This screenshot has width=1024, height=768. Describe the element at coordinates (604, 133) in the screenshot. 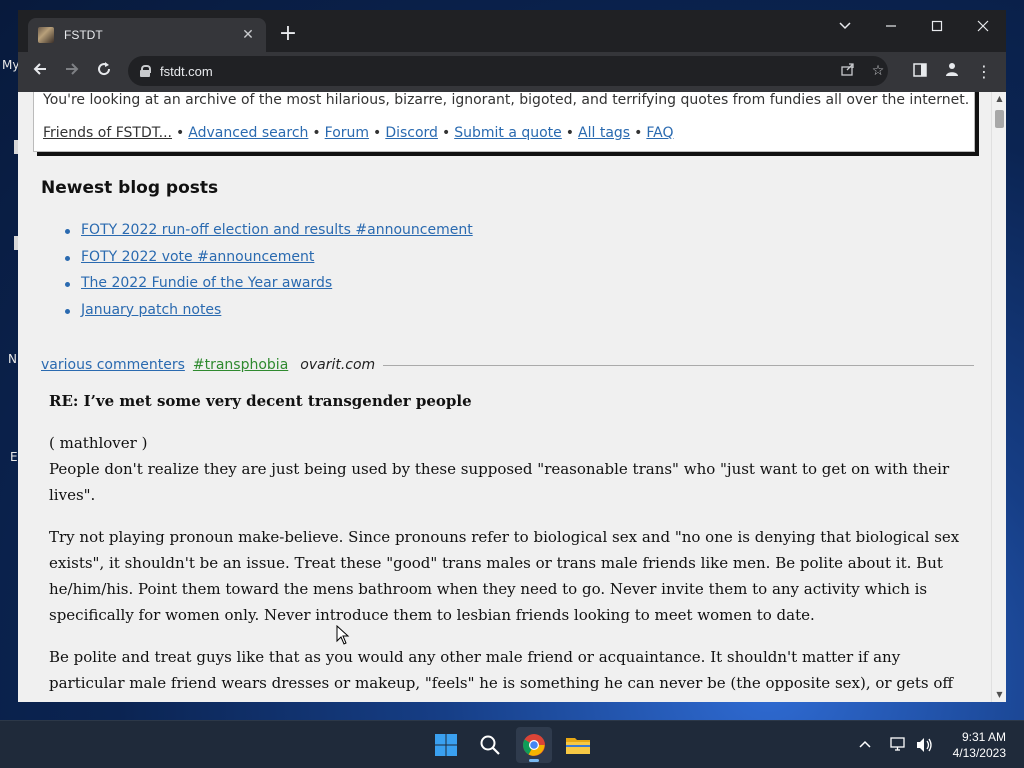

I see `all-tags-link: All tags` at that location.